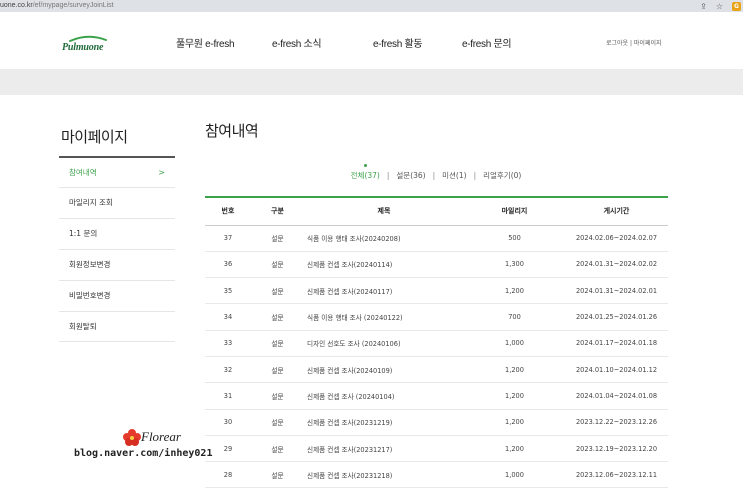 The image size is (743, 496). What do you see at coordinates (514, 265) in the screenshot?
I see `cell-mileage: 1,300` at bounding box center [514, 265].